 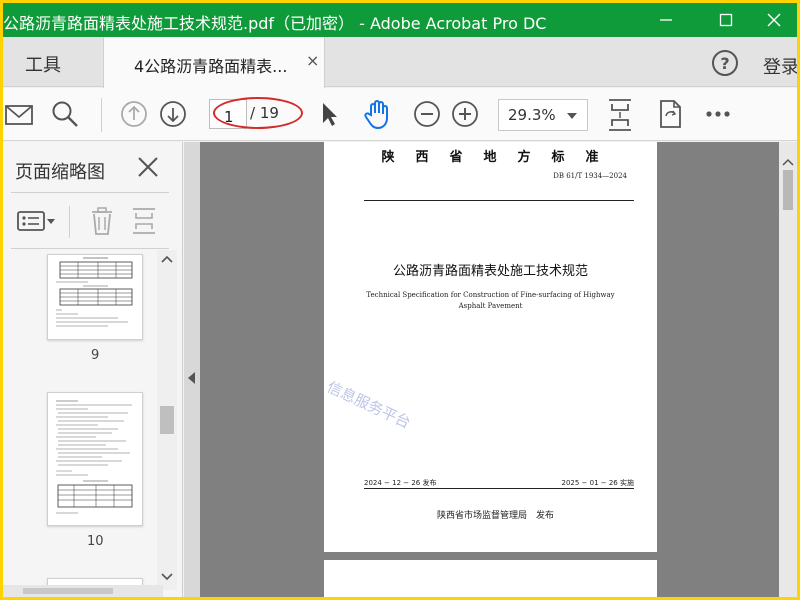 What do you see at coordinates (499, 488) in the screenshot?
I see `date-rule` at bounding box center [499, 488].